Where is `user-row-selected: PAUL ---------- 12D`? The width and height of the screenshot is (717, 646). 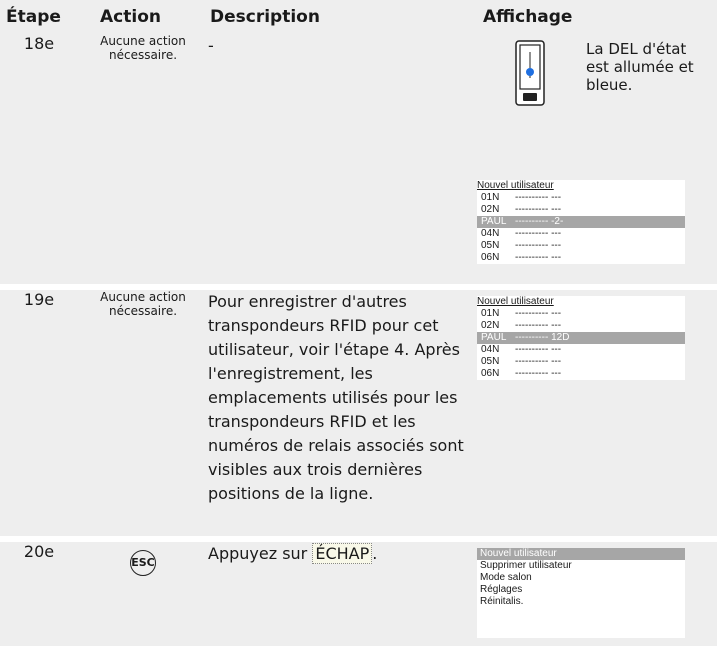
user-row-selected: PAUL ---------- 12D is located at coordinates (581, 338).